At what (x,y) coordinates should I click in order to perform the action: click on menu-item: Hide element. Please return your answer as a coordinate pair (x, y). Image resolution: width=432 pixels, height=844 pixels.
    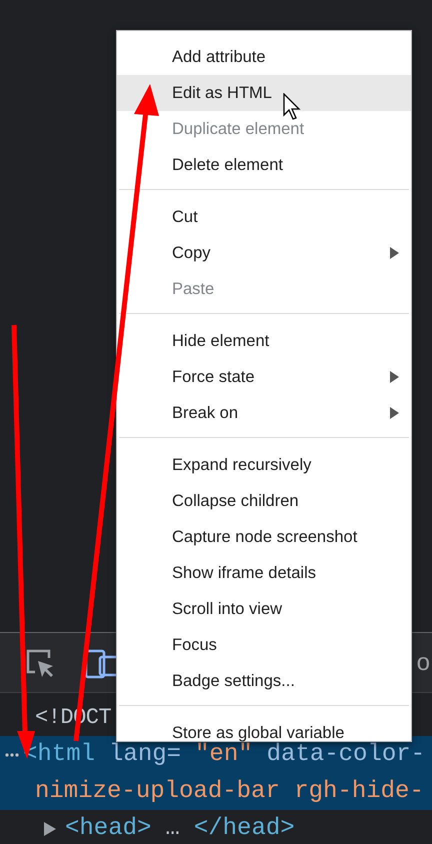
    Looking at the image, I should click on (264, 341).